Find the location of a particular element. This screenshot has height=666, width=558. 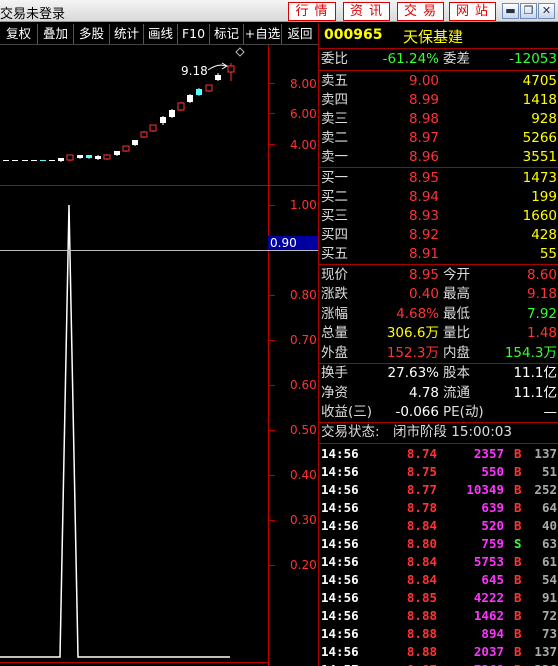

indicator-tick: 0.30 is located at coordinates (303, 520).